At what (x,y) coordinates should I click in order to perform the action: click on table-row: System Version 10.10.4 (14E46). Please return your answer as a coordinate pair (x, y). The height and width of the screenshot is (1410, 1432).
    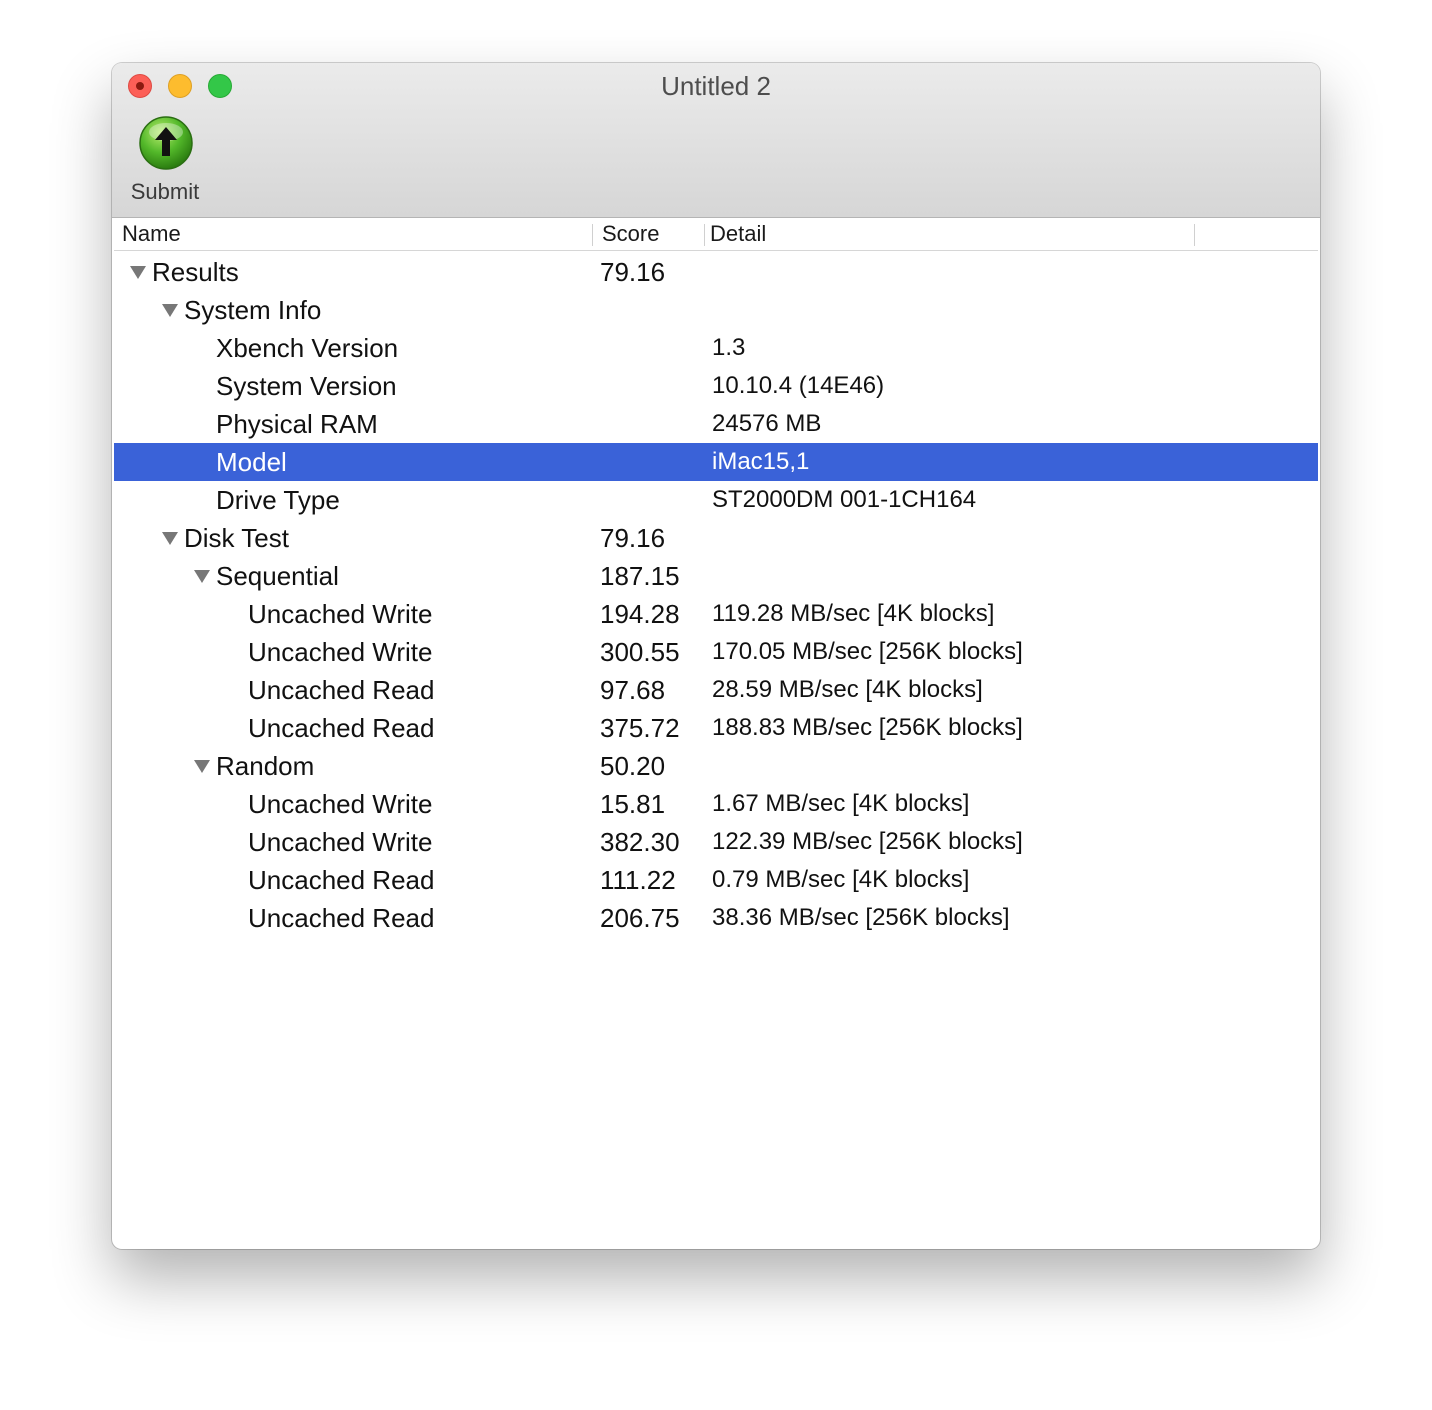
    Looking at the image, I should click on (716, 386).